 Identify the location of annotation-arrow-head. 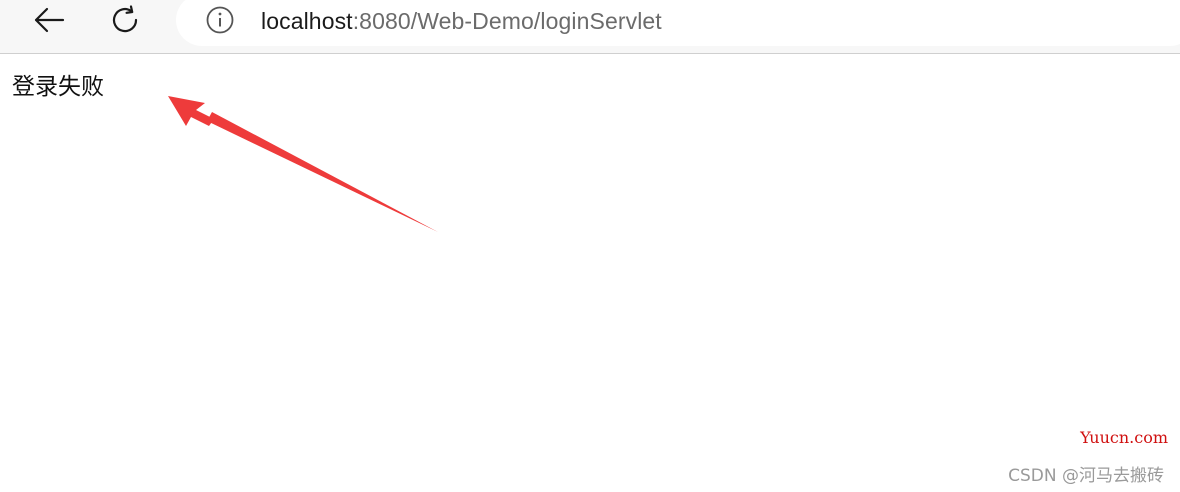
(191, 111).